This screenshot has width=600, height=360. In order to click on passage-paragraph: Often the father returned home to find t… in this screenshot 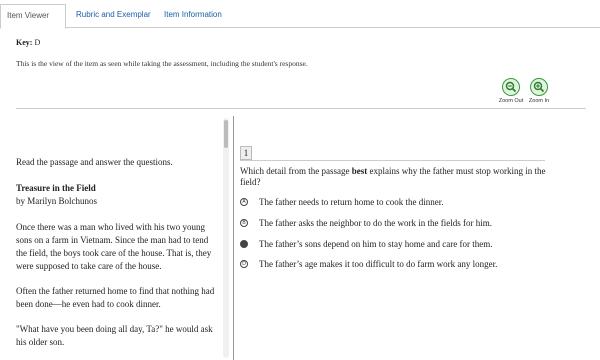, I will do `click(115, 297)`.